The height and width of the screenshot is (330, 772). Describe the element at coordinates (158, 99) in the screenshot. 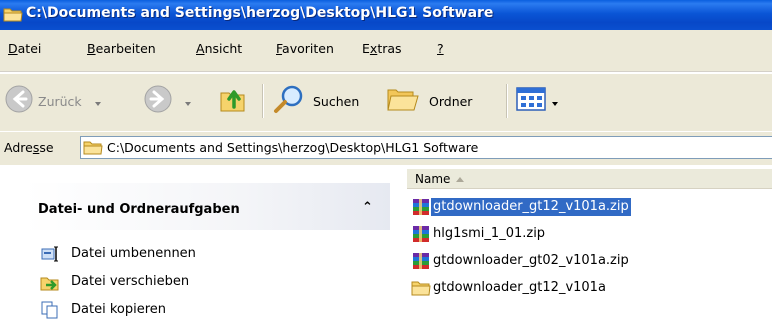

I see `forward-arrow-icon` at that location.